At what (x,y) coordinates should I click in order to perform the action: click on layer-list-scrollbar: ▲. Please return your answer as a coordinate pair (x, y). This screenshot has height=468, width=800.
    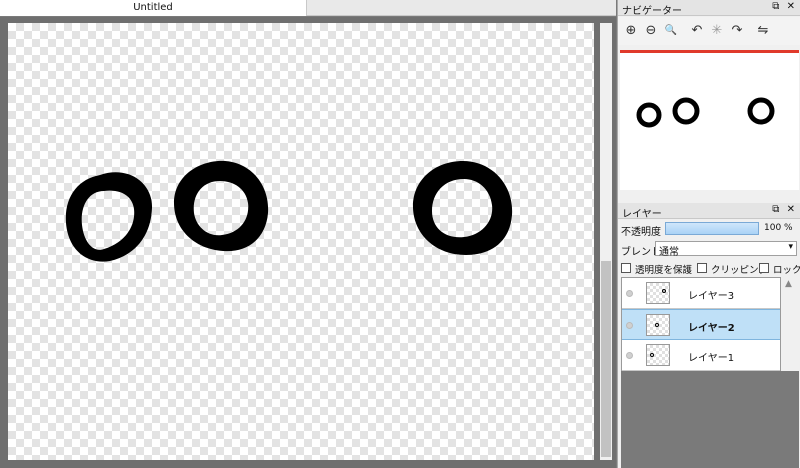
    Looking at the image, I should click on (790, 324).